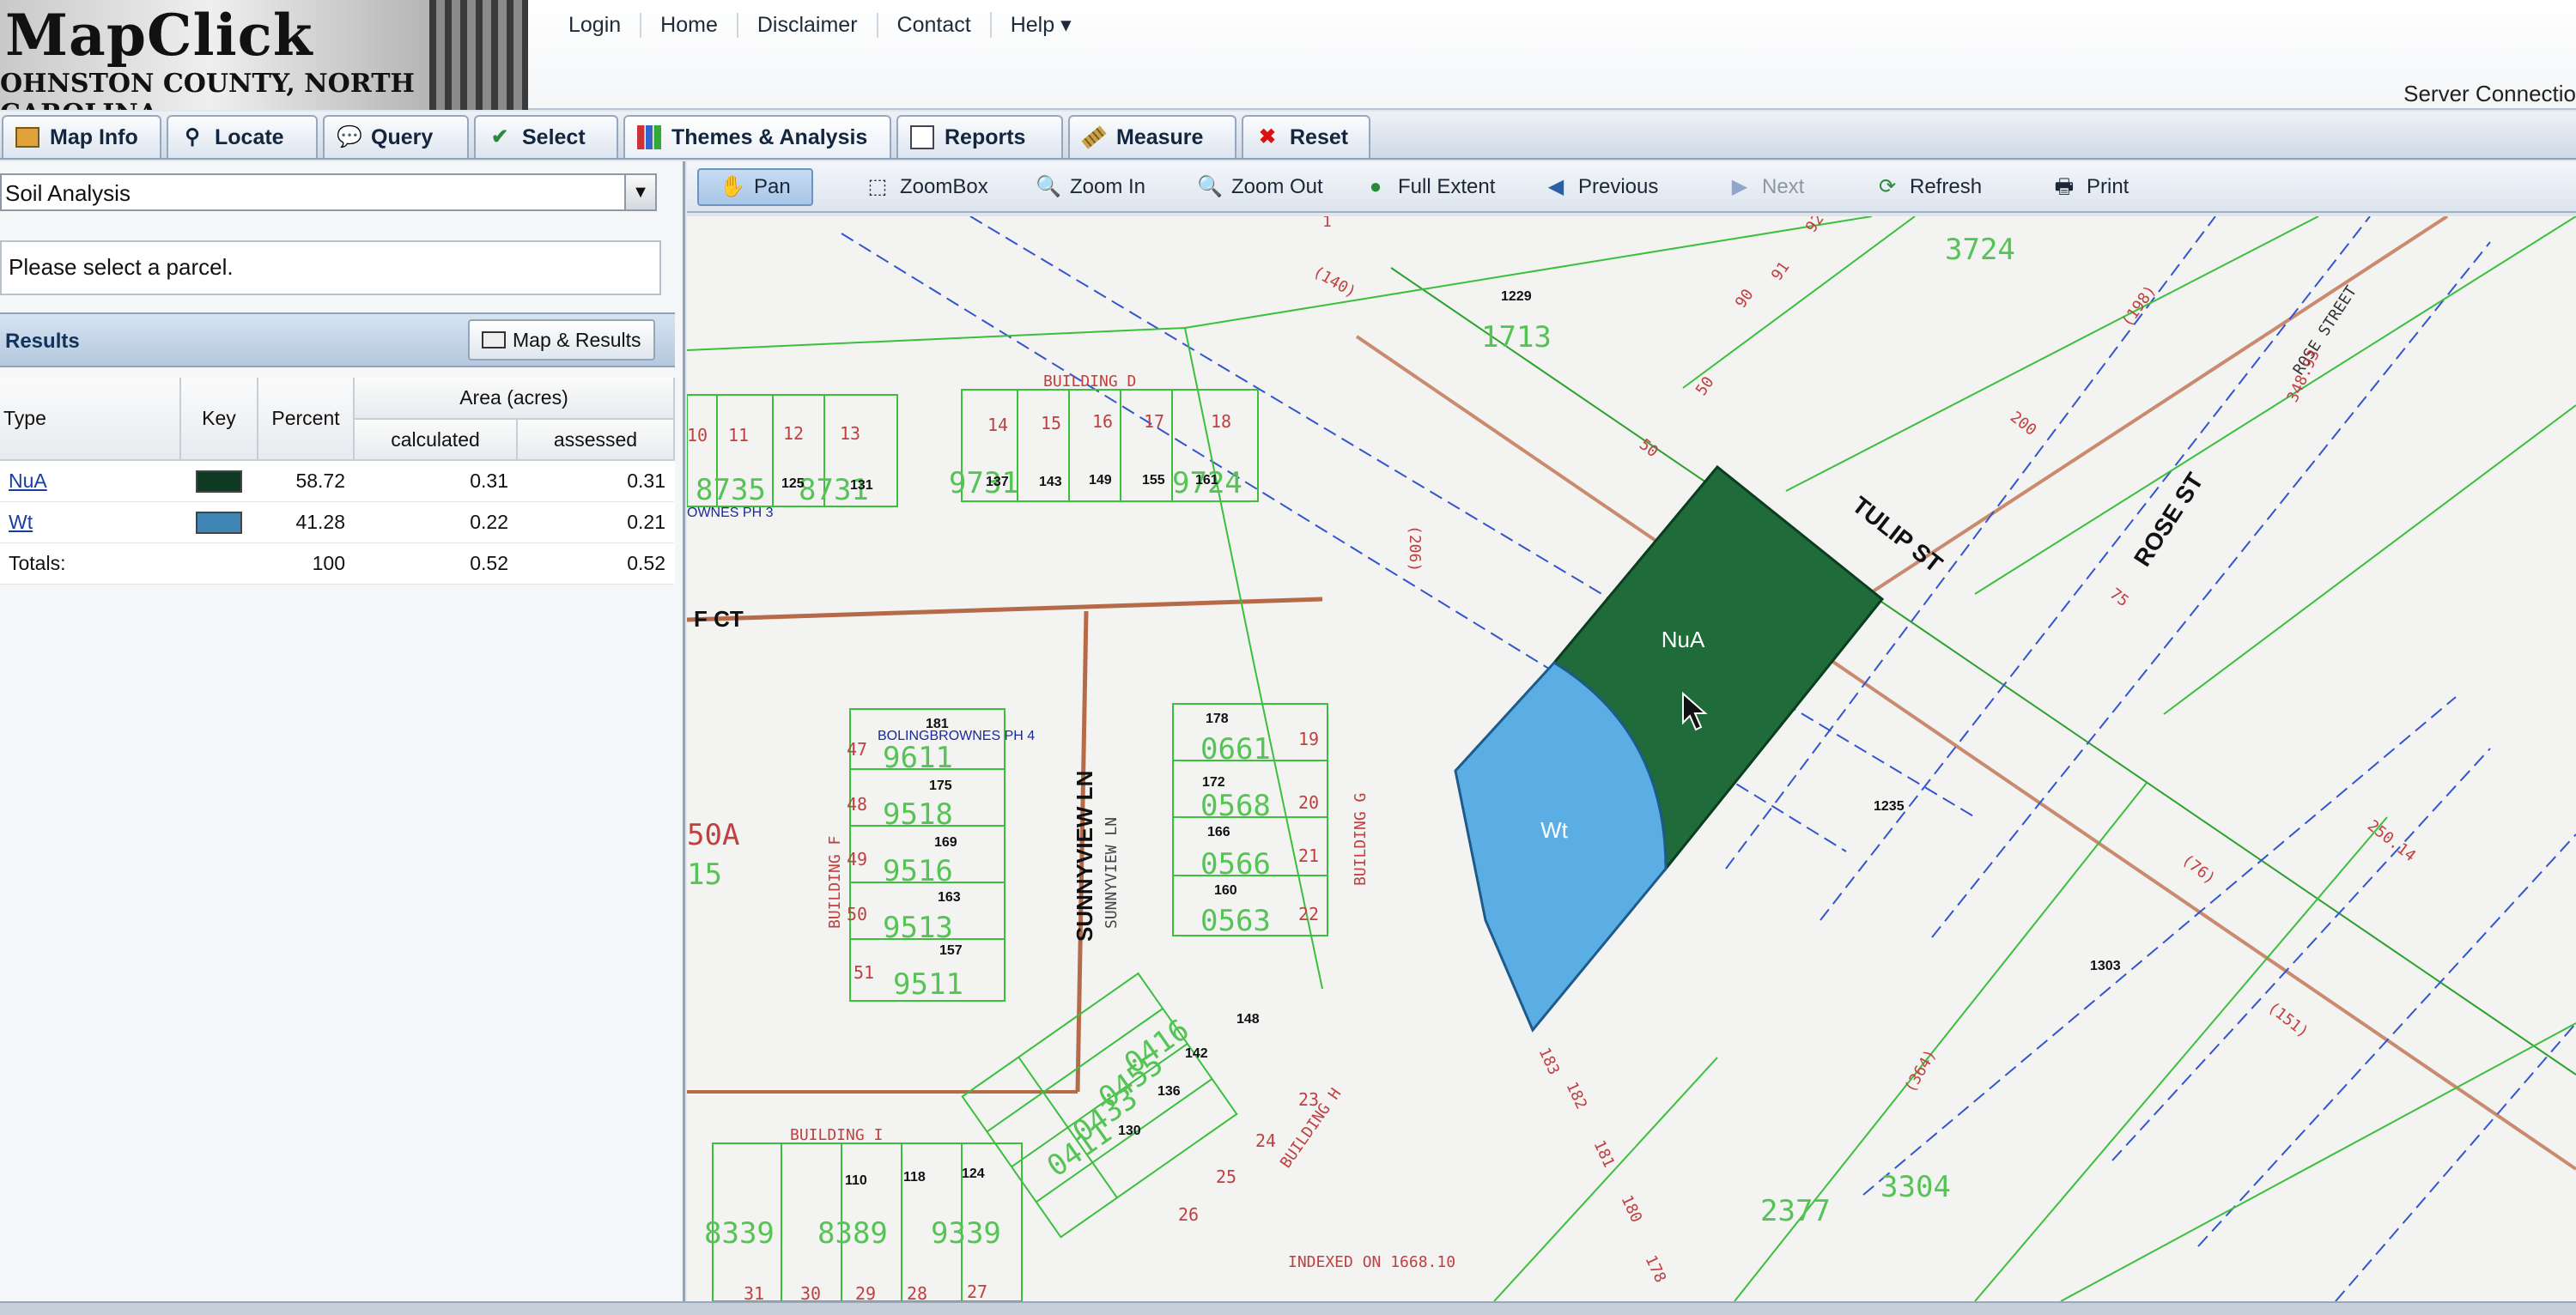 Image resolution: width=2576 pixels, height=1315 pixels. Describe the element at coordinates (90, 420) in the screenshot. I see `col-type: Type` at that location.